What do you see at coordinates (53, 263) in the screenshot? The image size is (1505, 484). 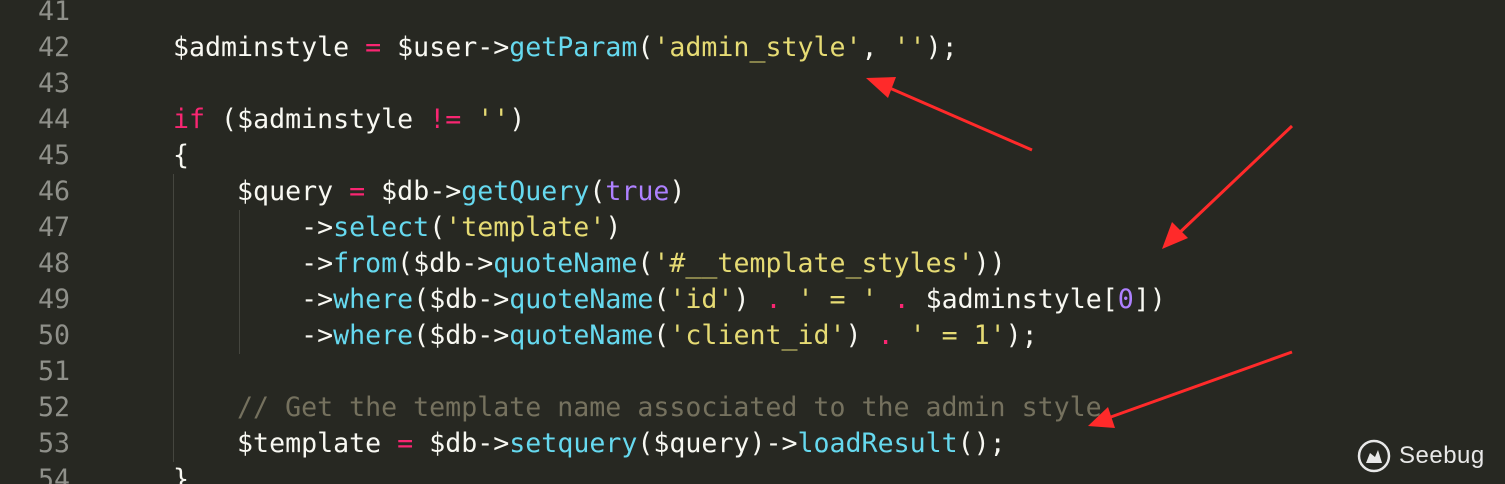 I see `line-number: 48` at bounding box center [53, 263].